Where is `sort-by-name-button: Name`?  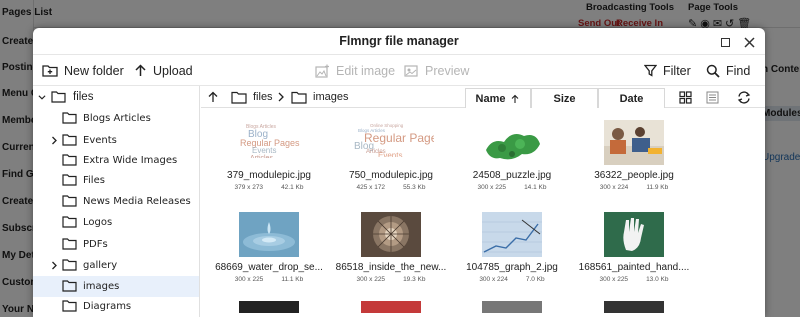 sort-by-name-button: Name is located at coordinates (498, 98).